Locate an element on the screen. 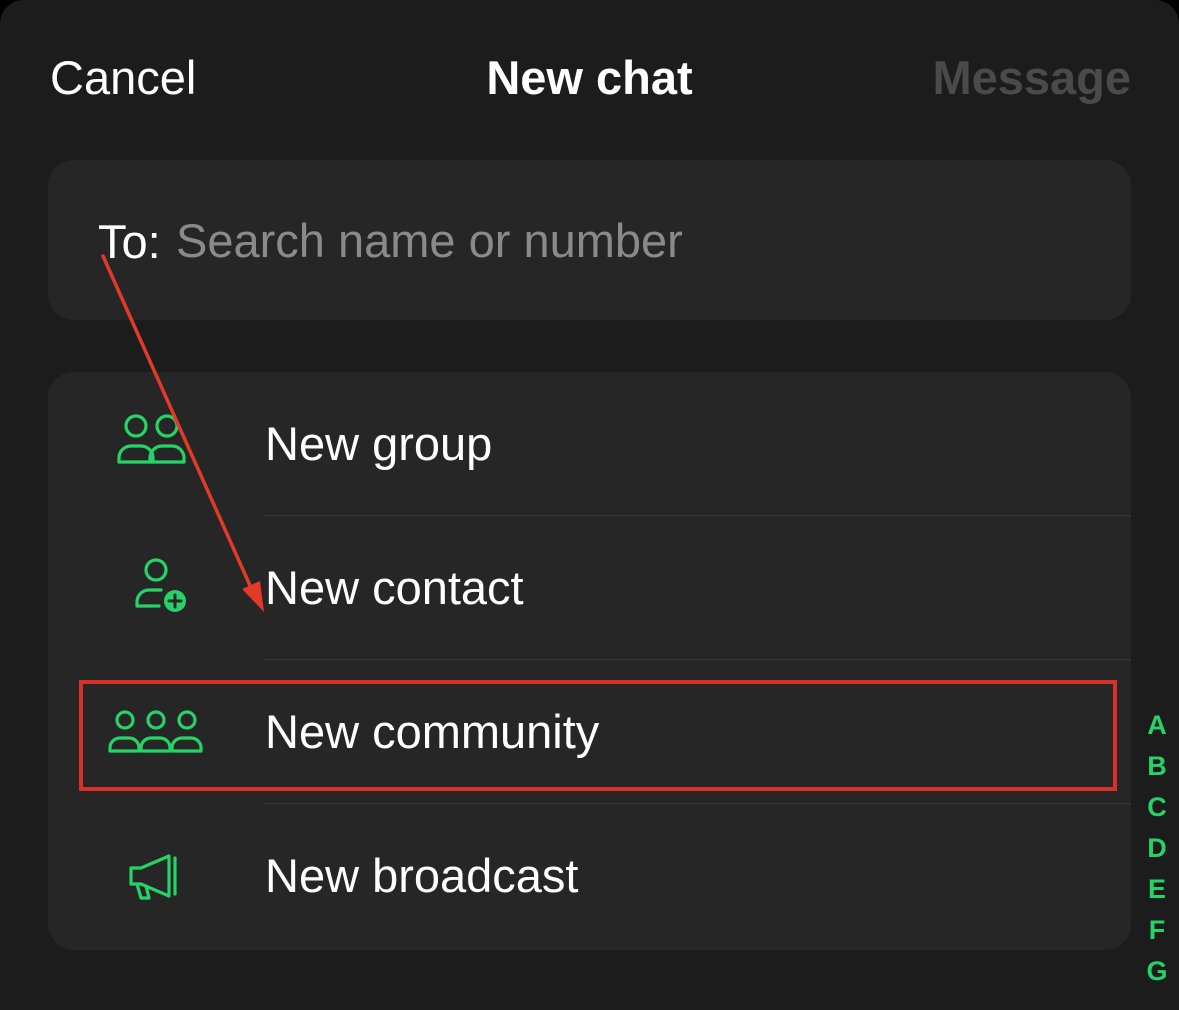  new-broadcast-label: New broadcast is located at coordinates (422, 875).